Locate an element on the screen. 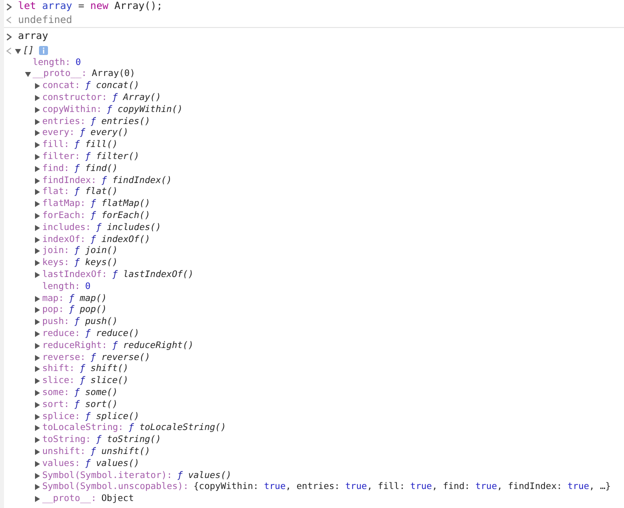 The width and height of the screenshot is (624, 508). property-key: every: is located at coordinates (58, 133).